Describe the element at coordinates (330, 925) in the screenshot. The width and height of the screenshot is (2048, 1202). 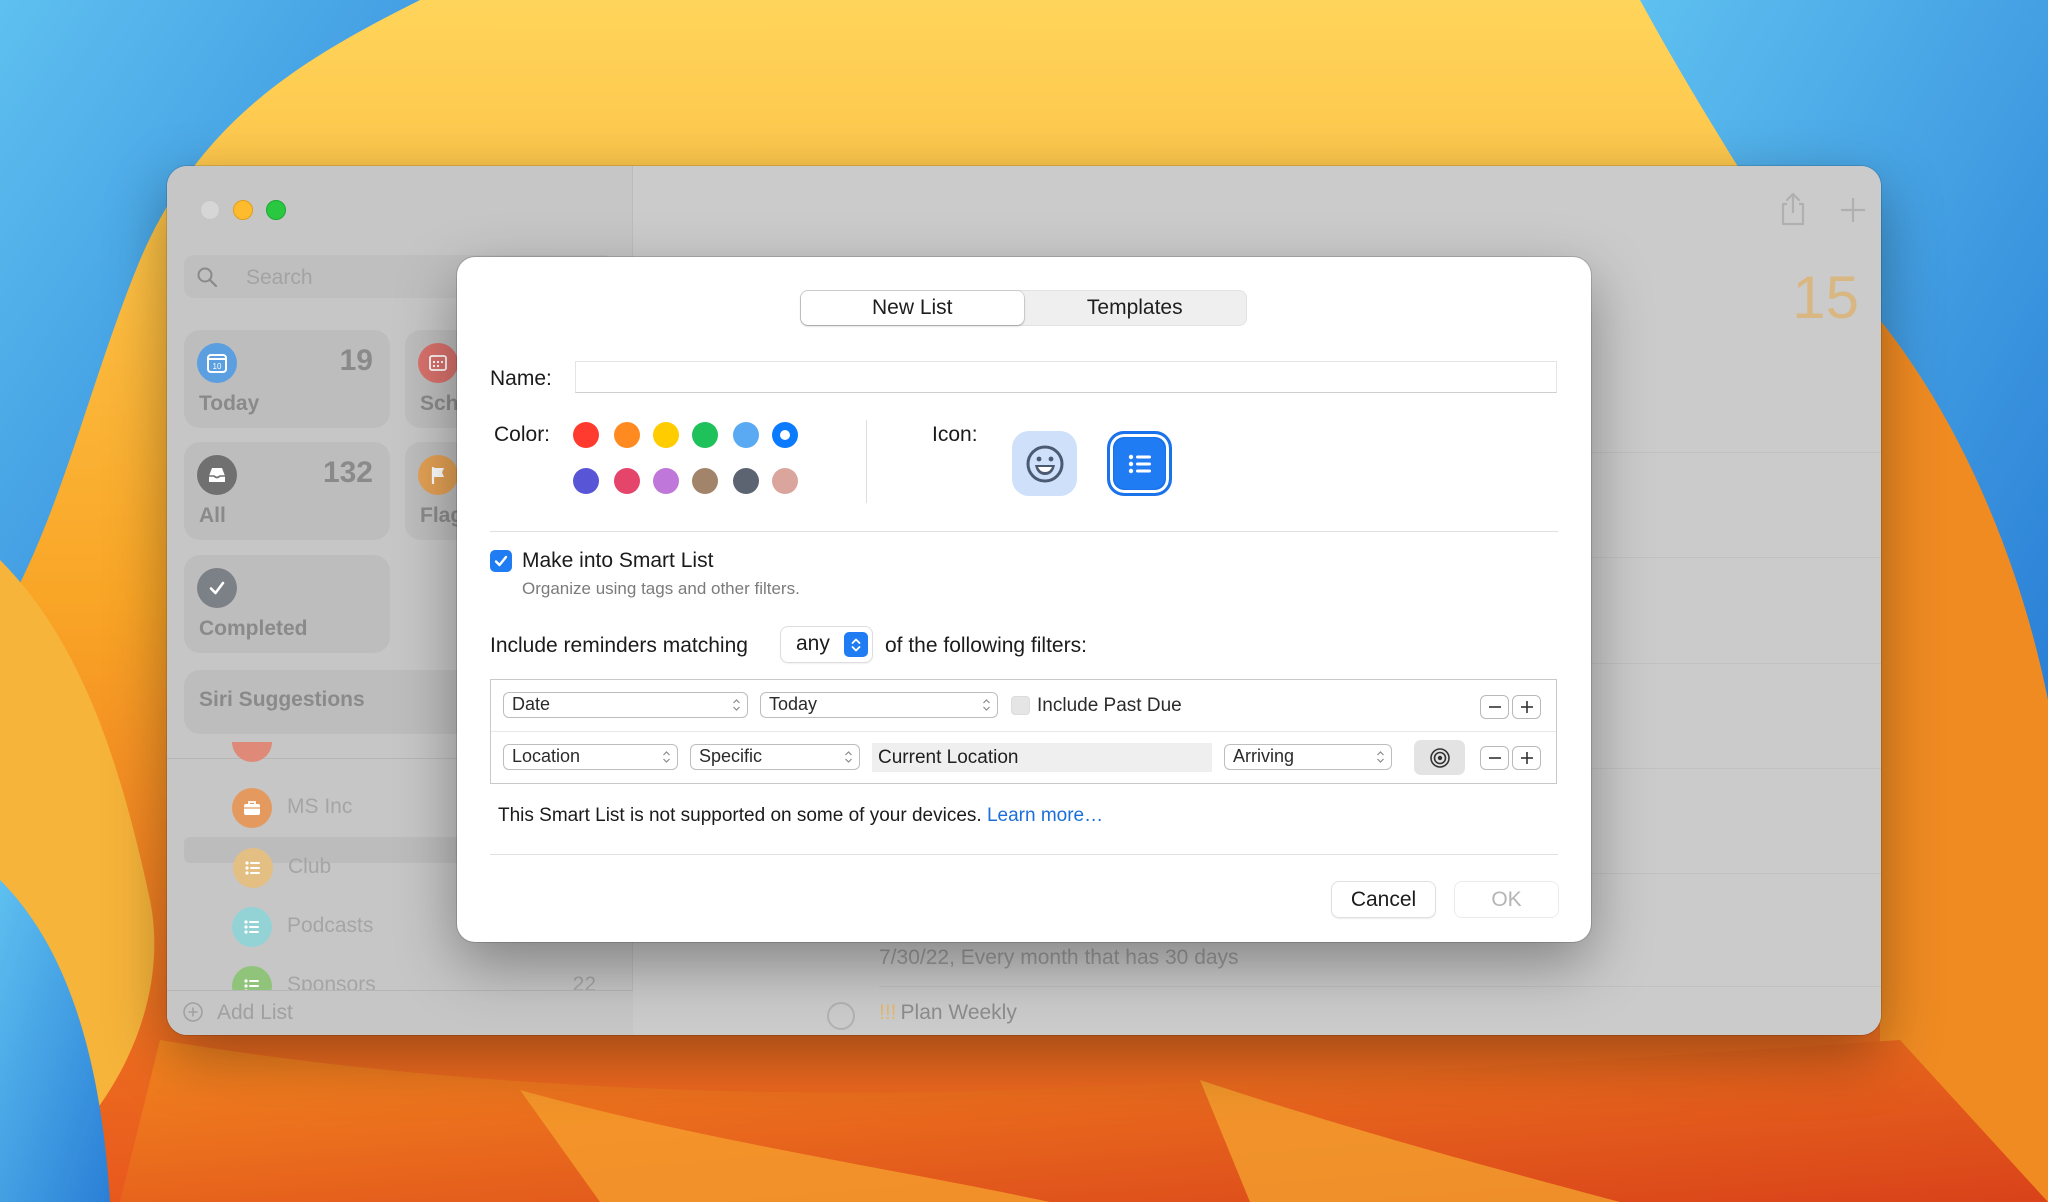
I see `list-label: Podcasts` at that location.